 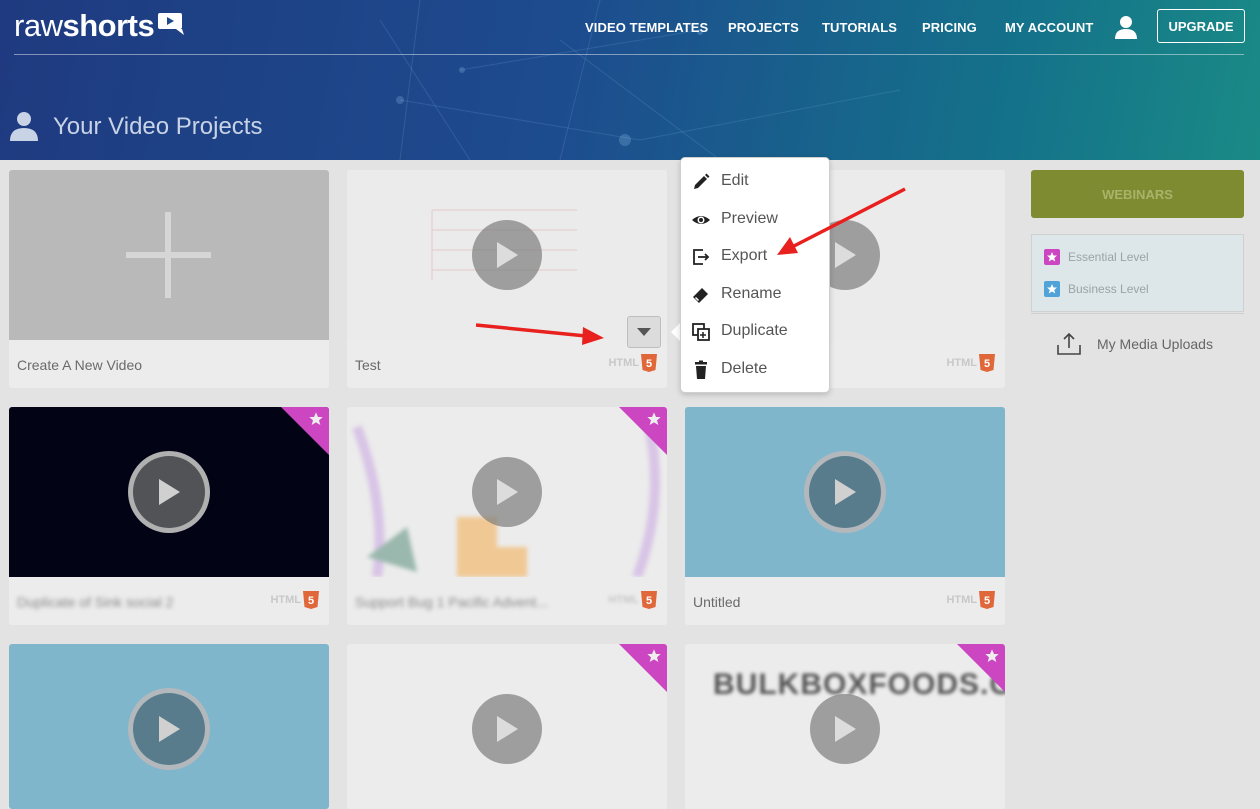 I want to click on nav-projects: PROJECTS, so click(x=763, y=27).